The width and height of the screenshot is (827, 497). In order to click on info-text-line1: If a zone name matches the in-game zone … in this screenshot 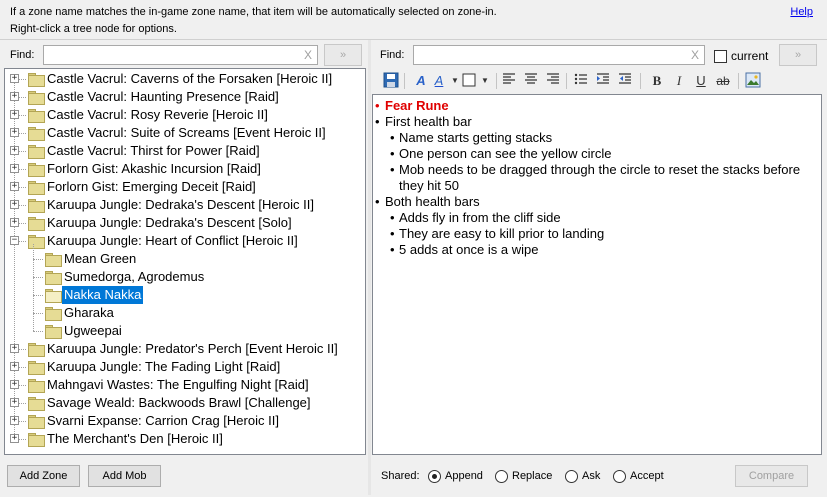, I will do `click(253, 12)`.